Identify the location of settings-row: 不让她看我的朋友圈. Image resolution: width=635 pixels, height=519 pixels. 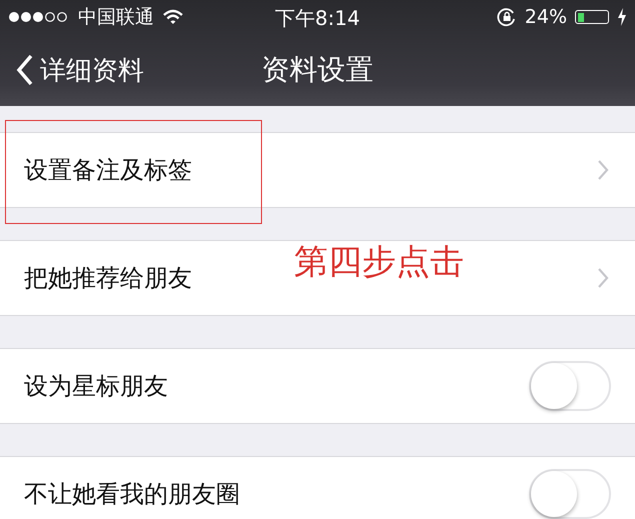
(317, 488).